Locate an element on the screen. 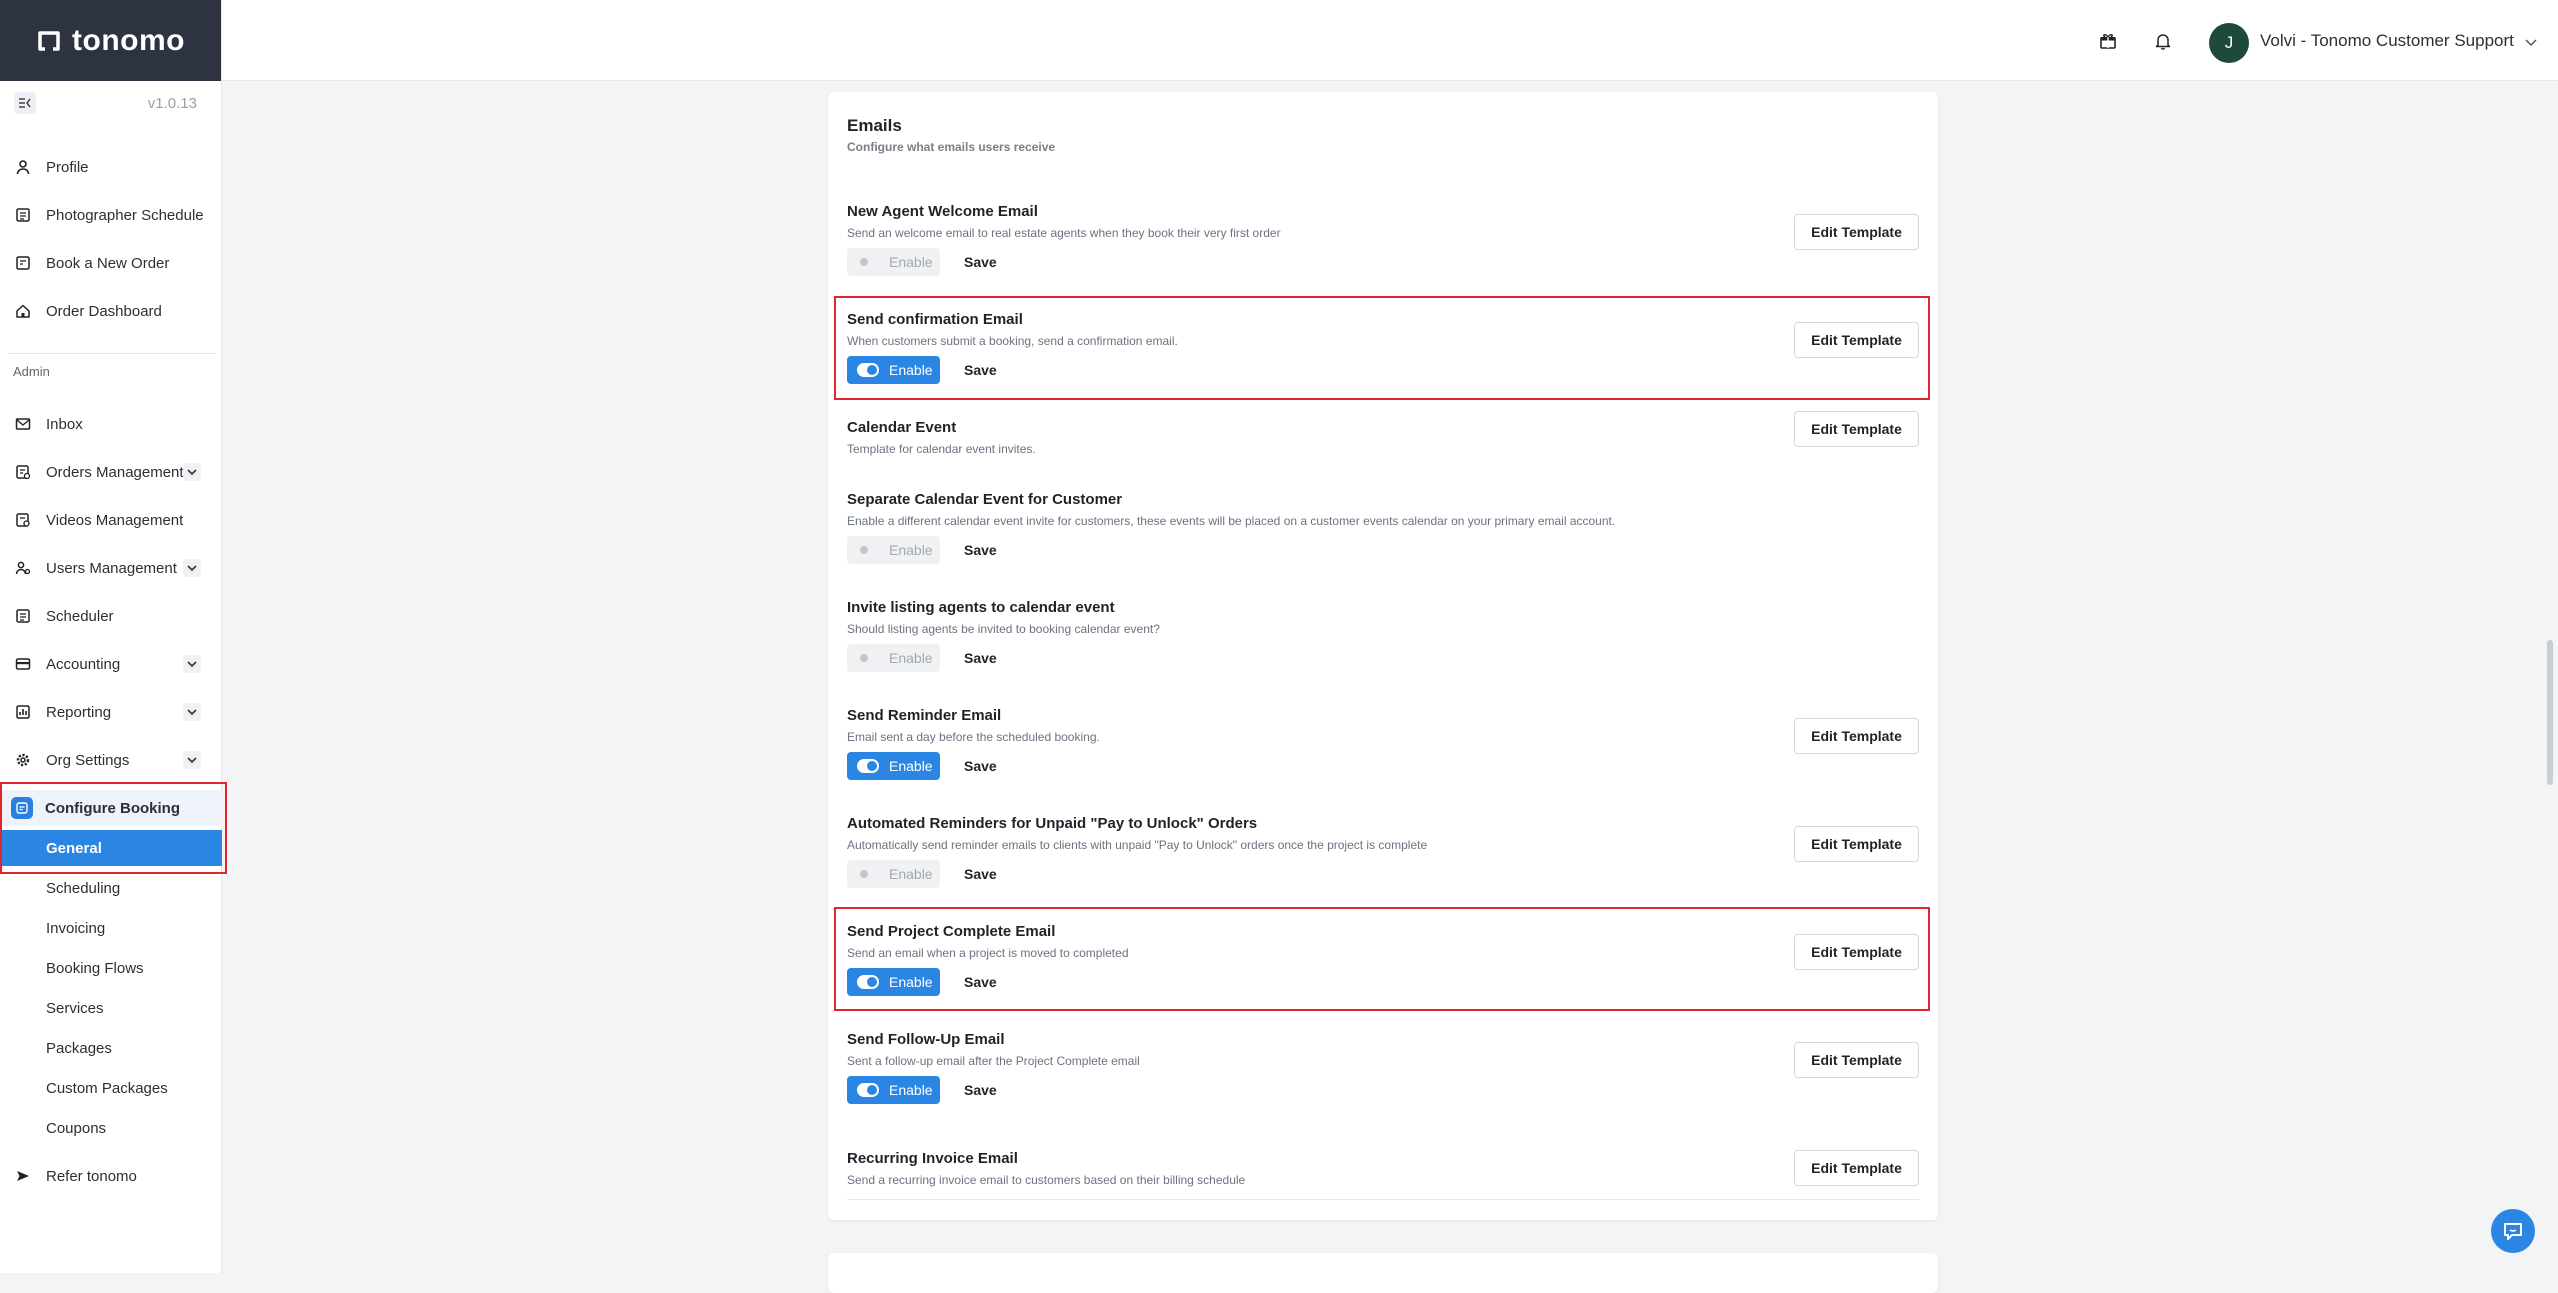 This screenshot has height=1293, width=2558. sidebar-subitem-invoicing: Invoicing is located at coordinates (111, 928).